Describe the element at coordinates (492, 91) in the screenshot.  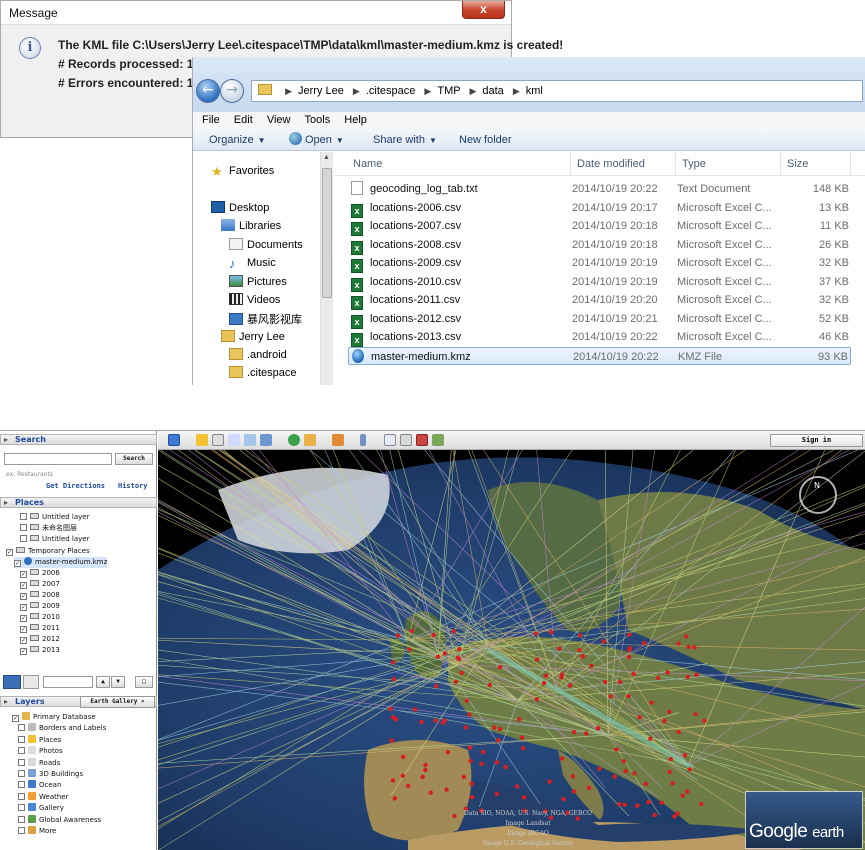
I see `breadcrumb-data: data` at that location.